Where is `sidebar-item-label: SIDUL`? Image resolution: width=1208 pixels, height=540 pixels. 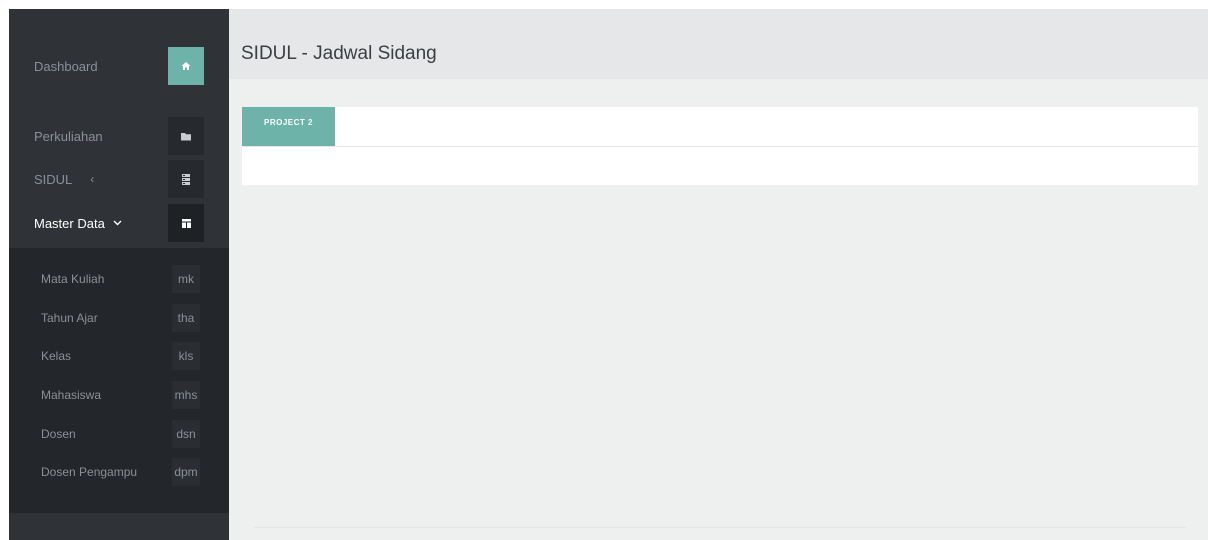
sidebar-item-label: SIDUL is located at coordinates (53, 179).